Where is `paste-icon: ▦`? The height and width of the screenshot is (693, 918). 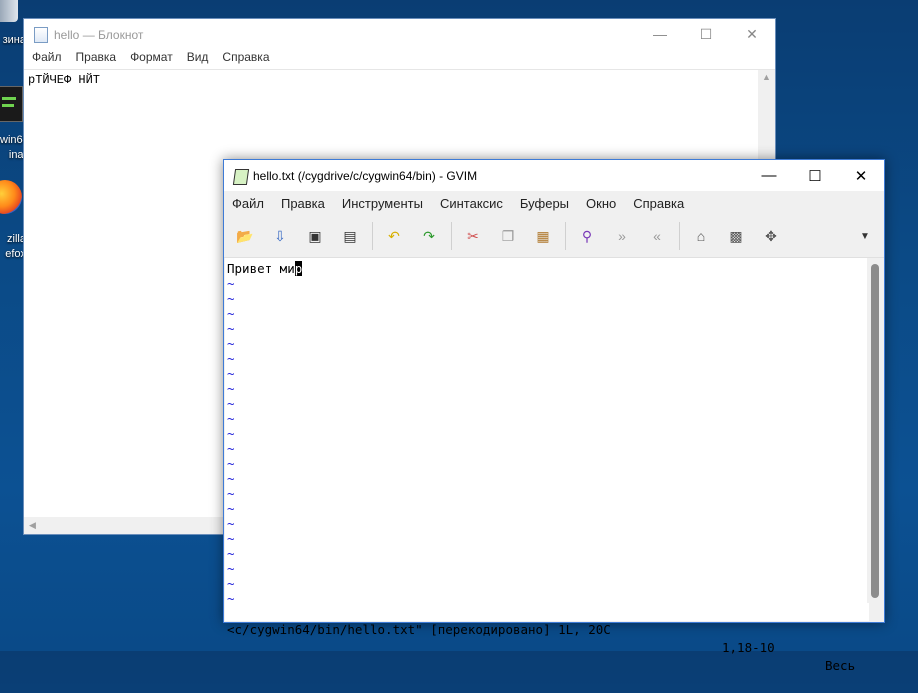 paste-icon: ▦ is located at coordinates (543, 236).